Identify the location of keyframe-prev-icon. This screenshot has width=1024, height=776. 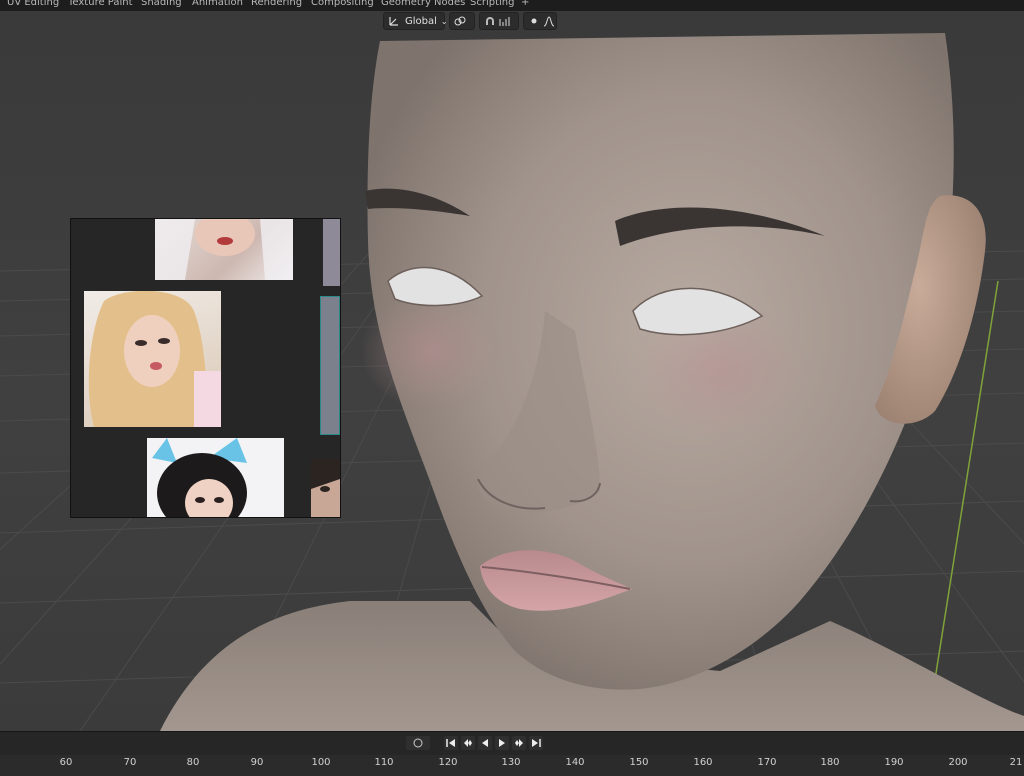
(468, 743).